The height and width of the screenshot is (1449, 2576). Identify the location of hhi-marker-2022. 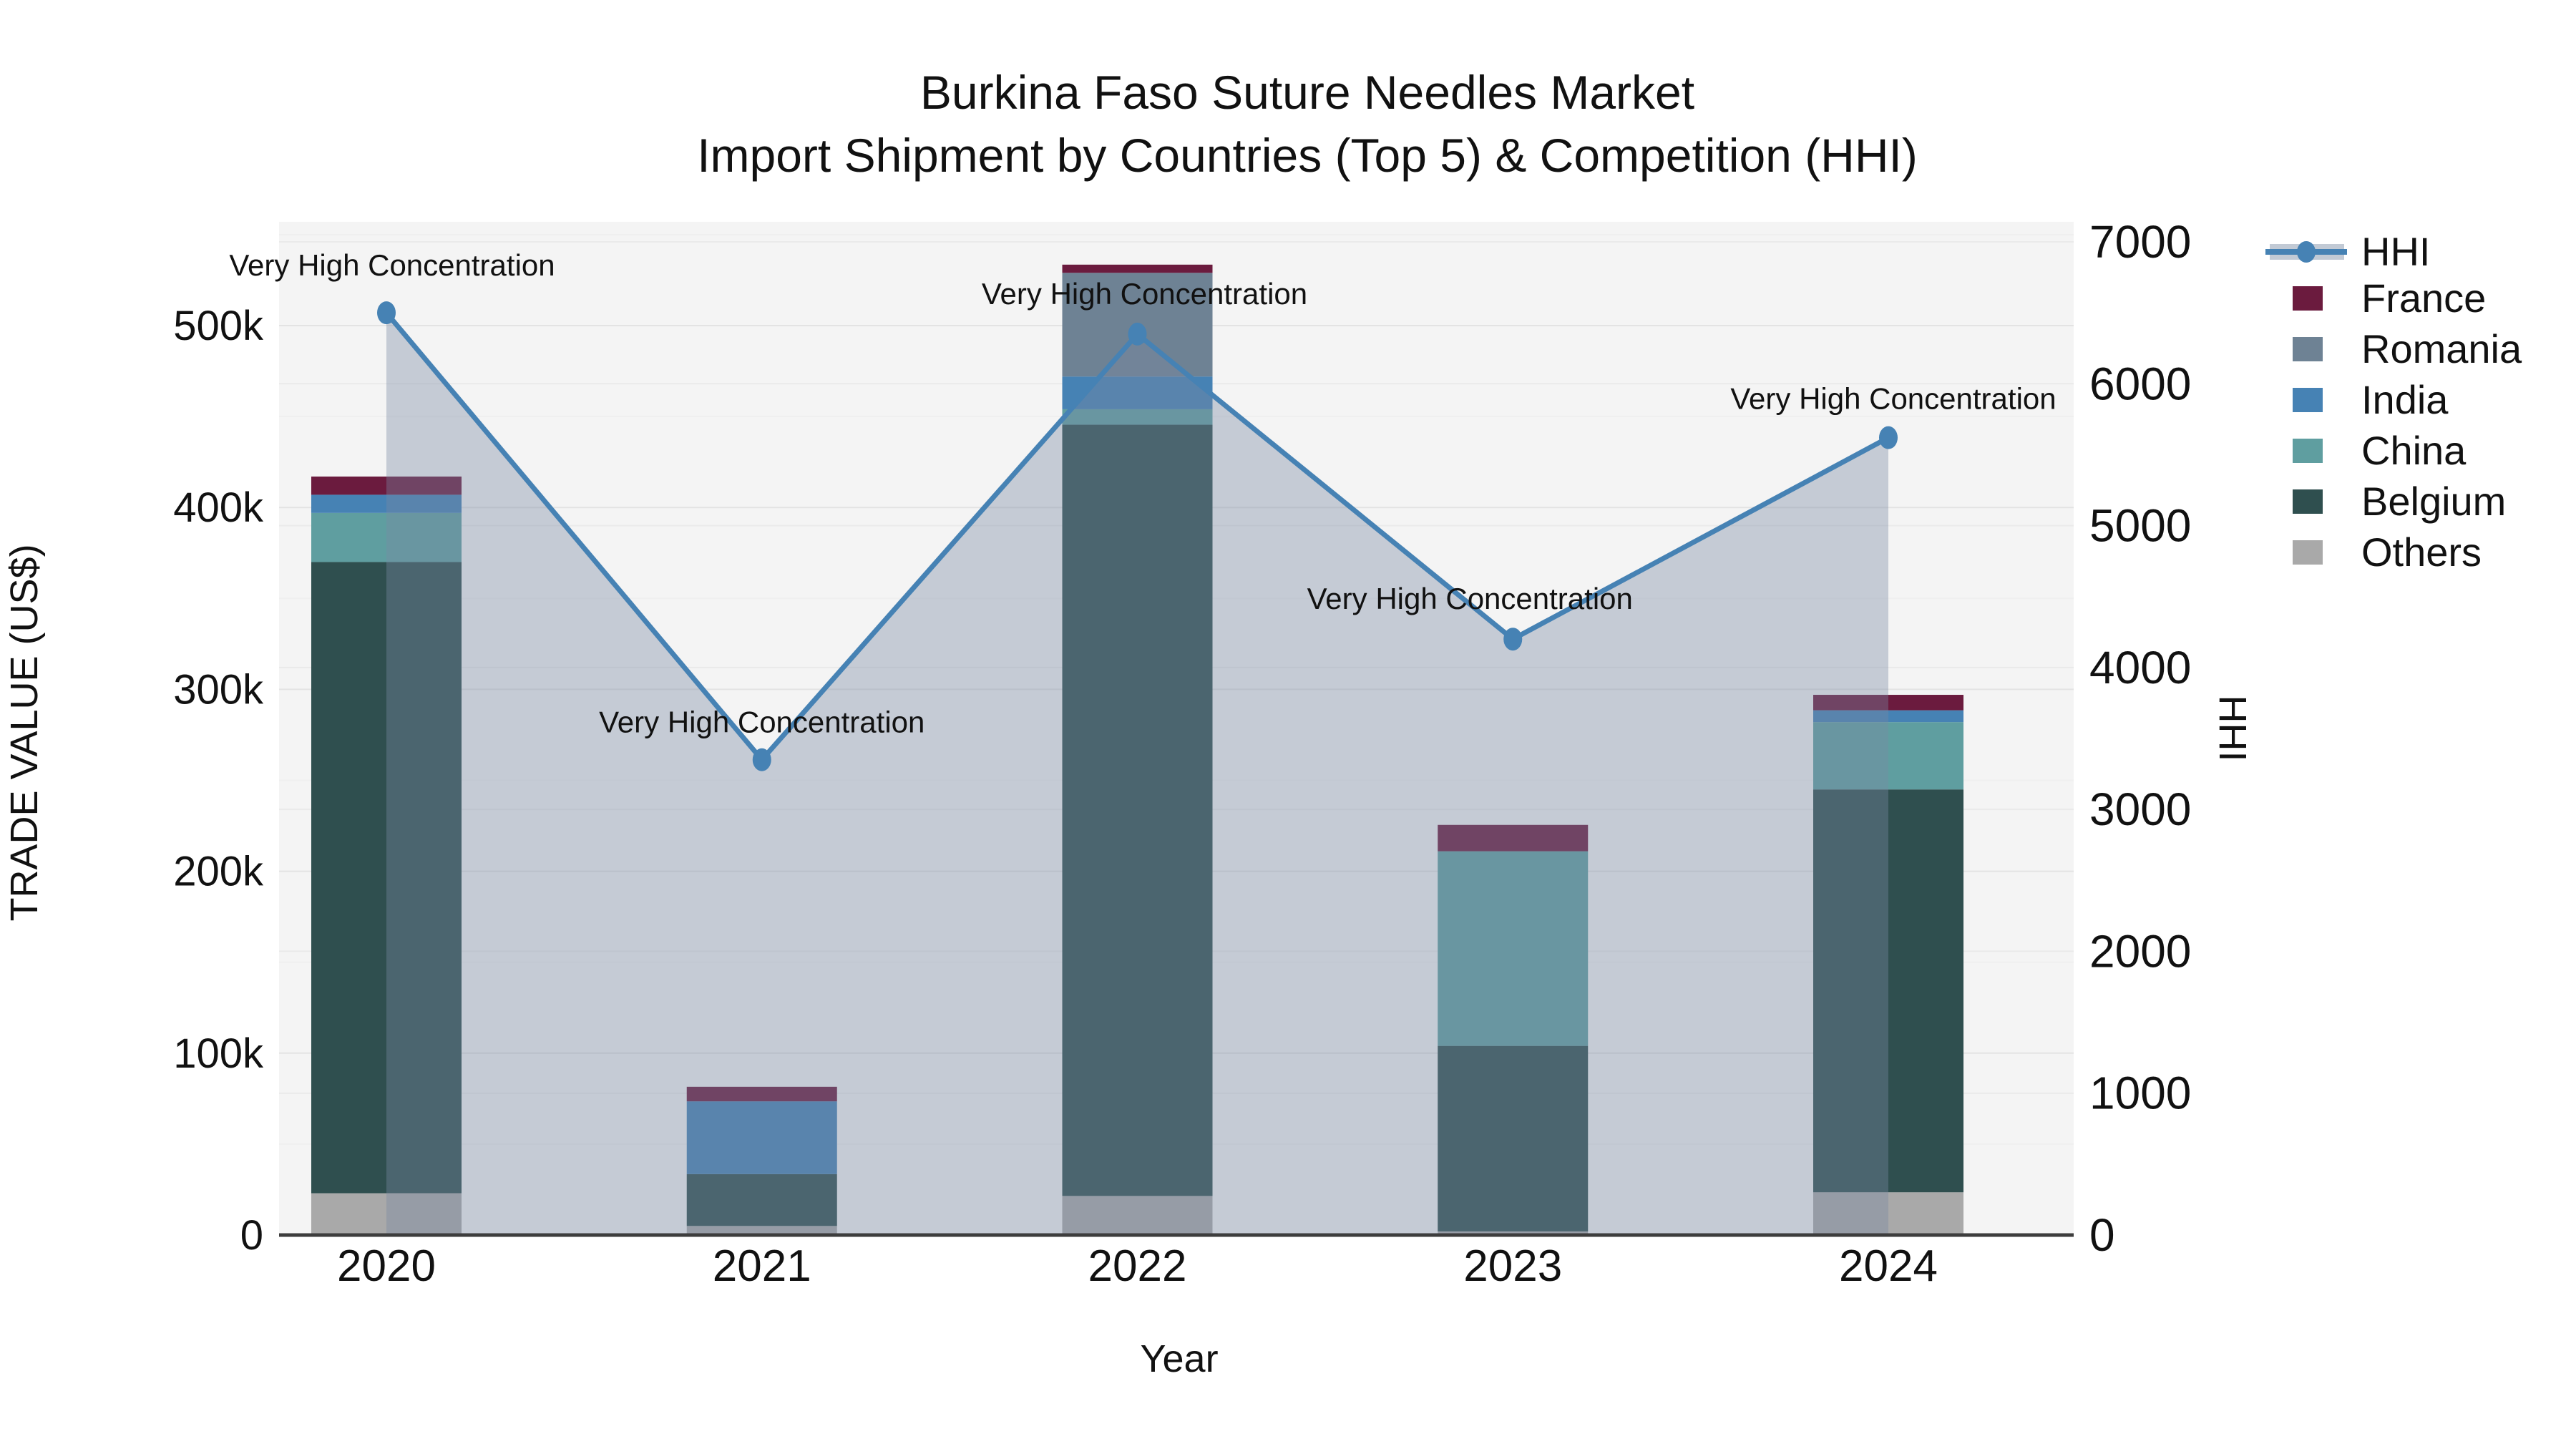
(1137, 334).